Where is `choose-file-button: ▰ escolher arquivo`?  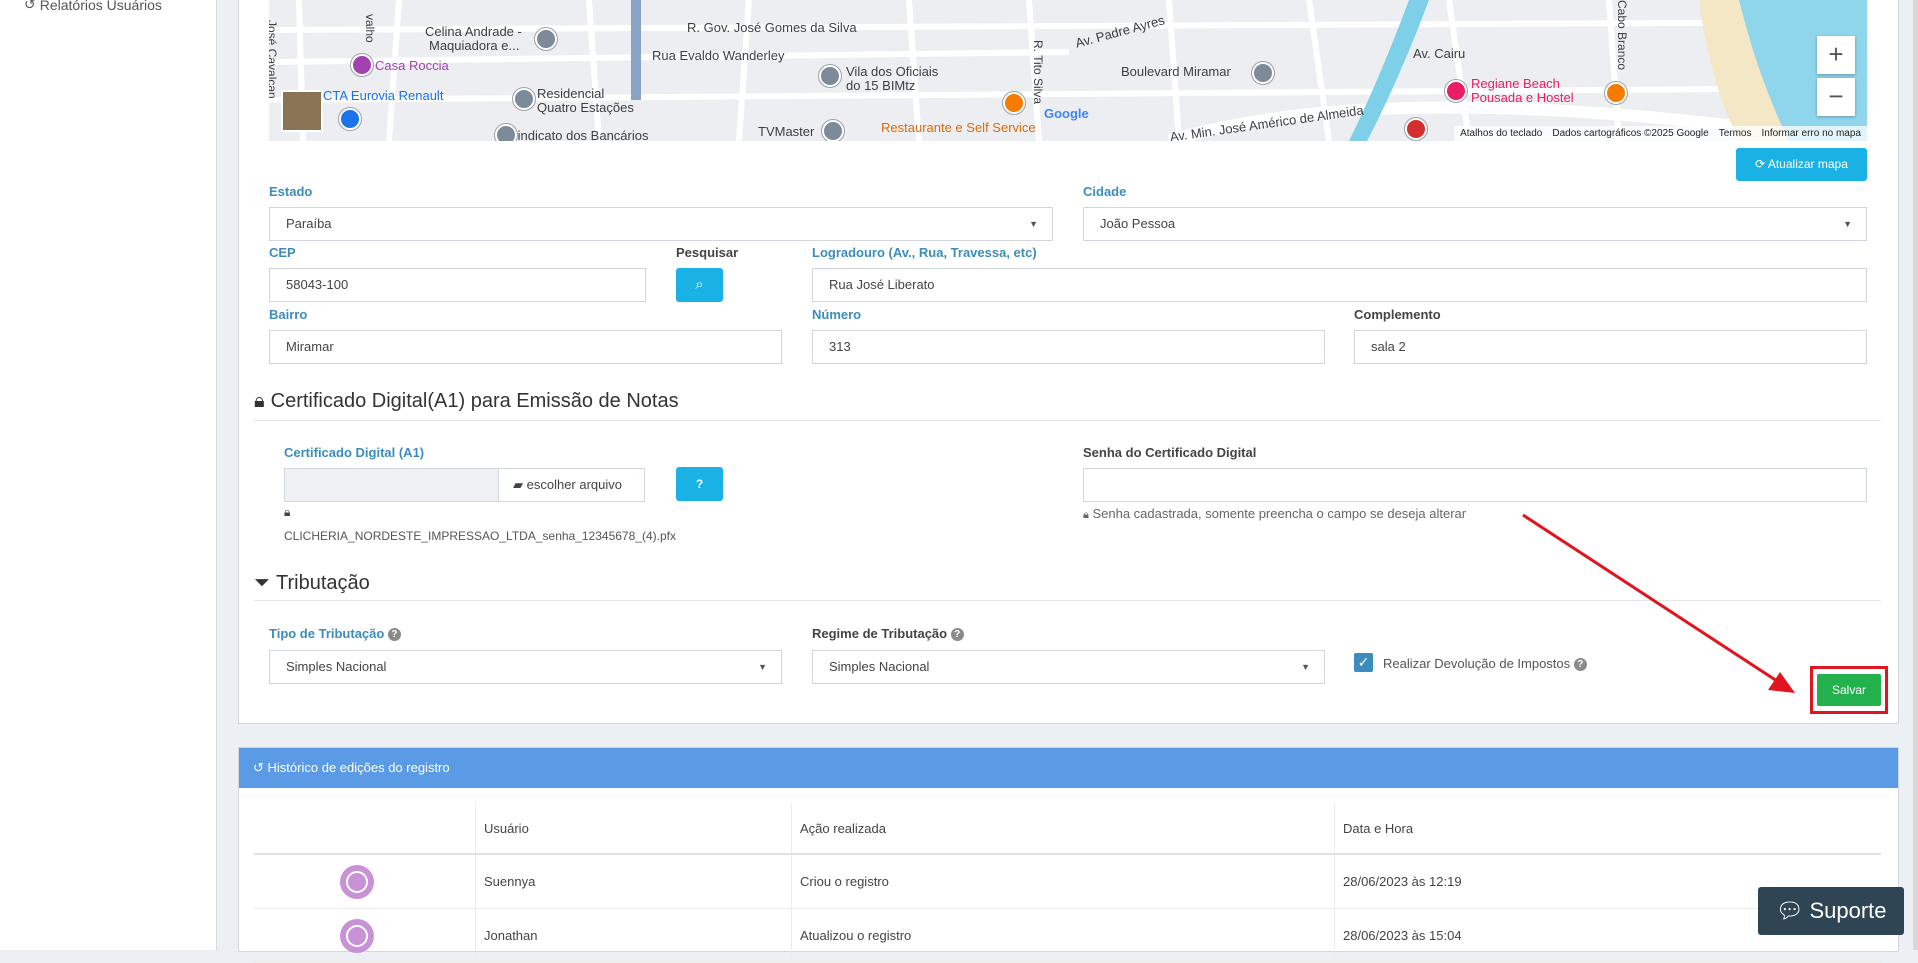 choose-file-button: ▰ escolher arquivo is located at coordinates (571, 485).